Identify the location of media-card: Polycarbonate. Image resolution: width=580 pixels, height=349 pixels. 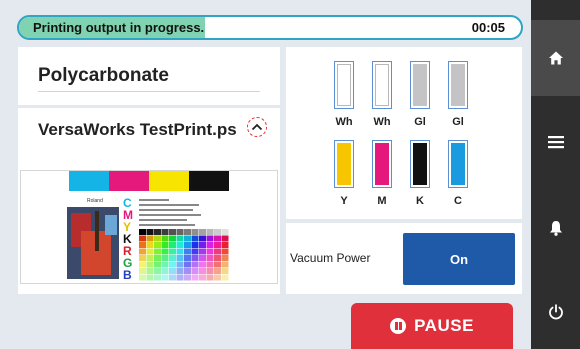
(149, 76).